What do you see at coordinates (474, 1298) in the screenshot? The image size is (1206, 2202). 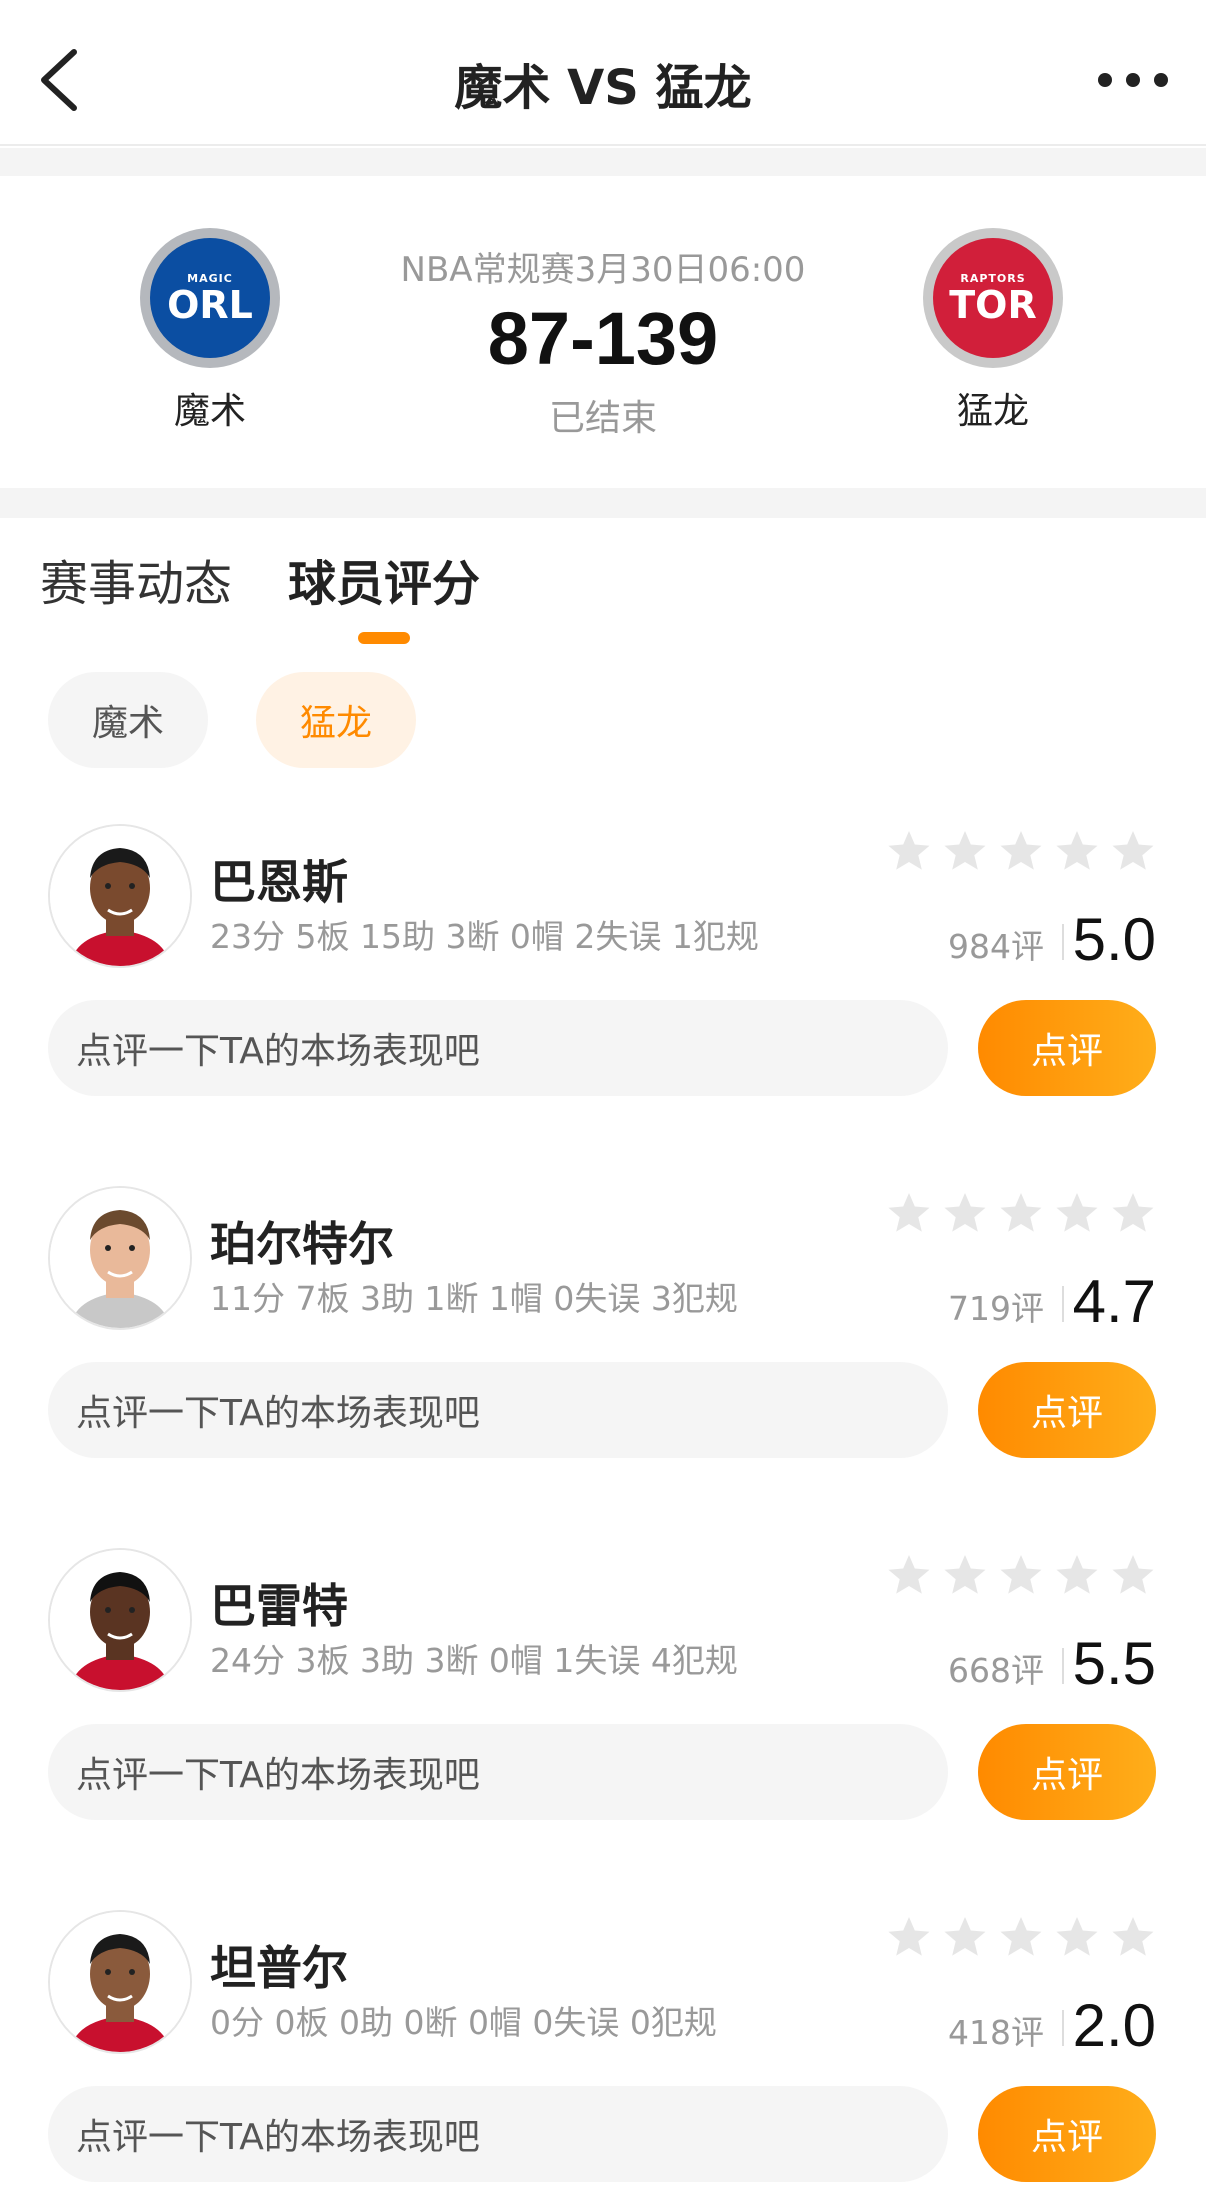 I see `player-stats: 11分 7板 3助 1断 1帽 0失误 3犯规` at bounding box center [474, 1298].